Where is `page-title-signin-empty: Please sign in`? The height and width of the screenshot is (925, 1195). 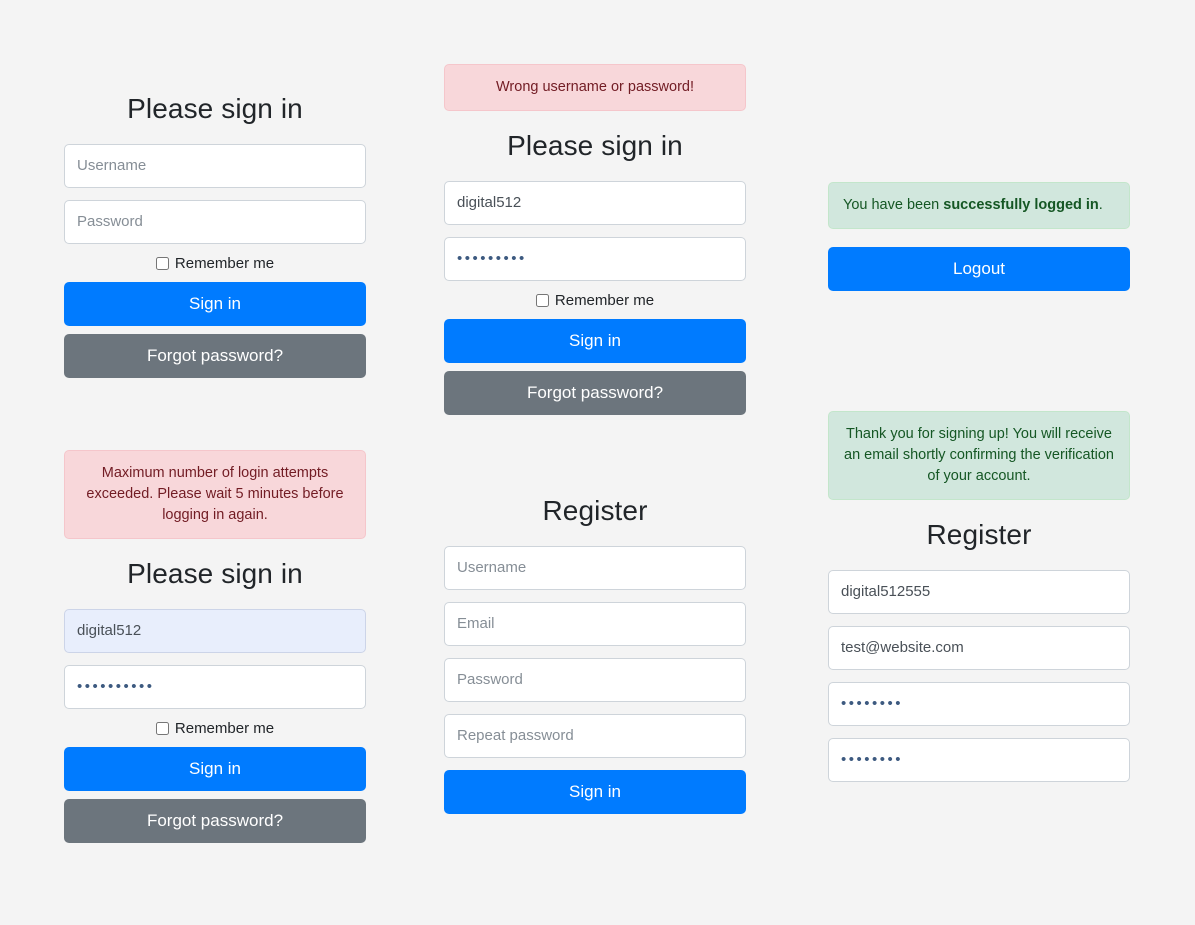 page-title-signin-empty: Please sign in is located at coordinates (215, 108).